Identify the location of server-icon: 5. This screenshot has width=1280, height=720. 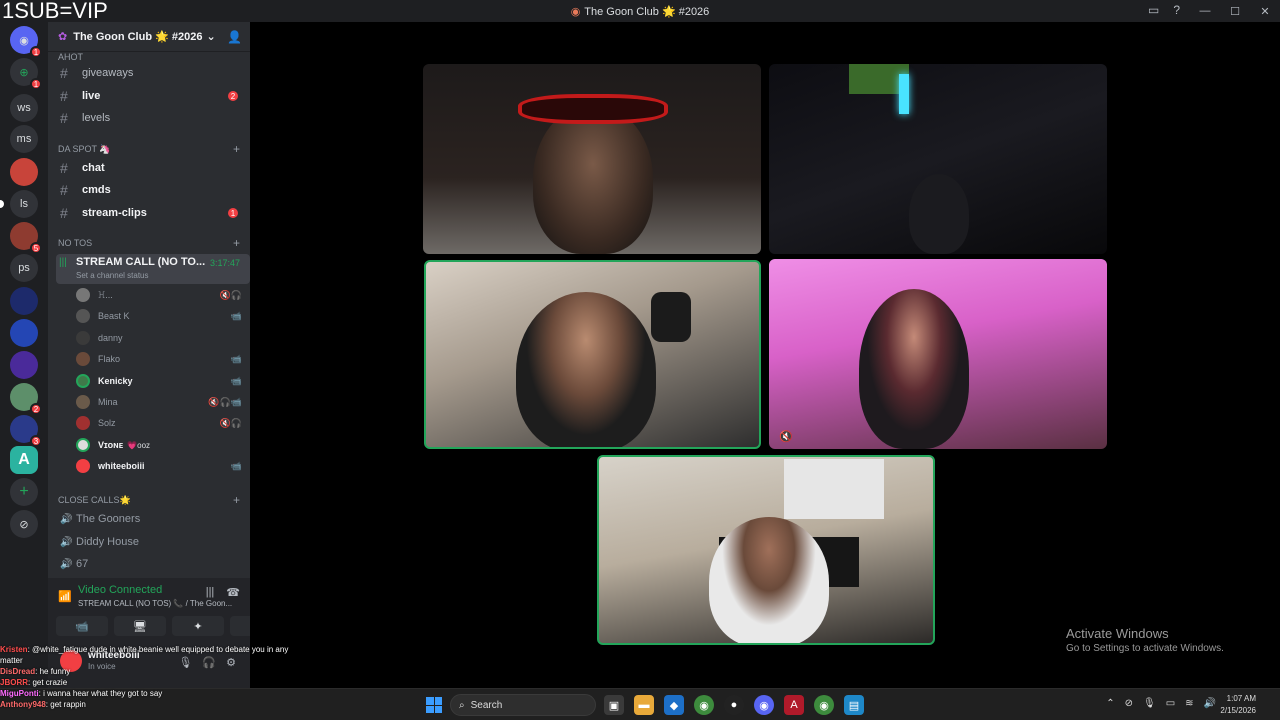
(26, 238).